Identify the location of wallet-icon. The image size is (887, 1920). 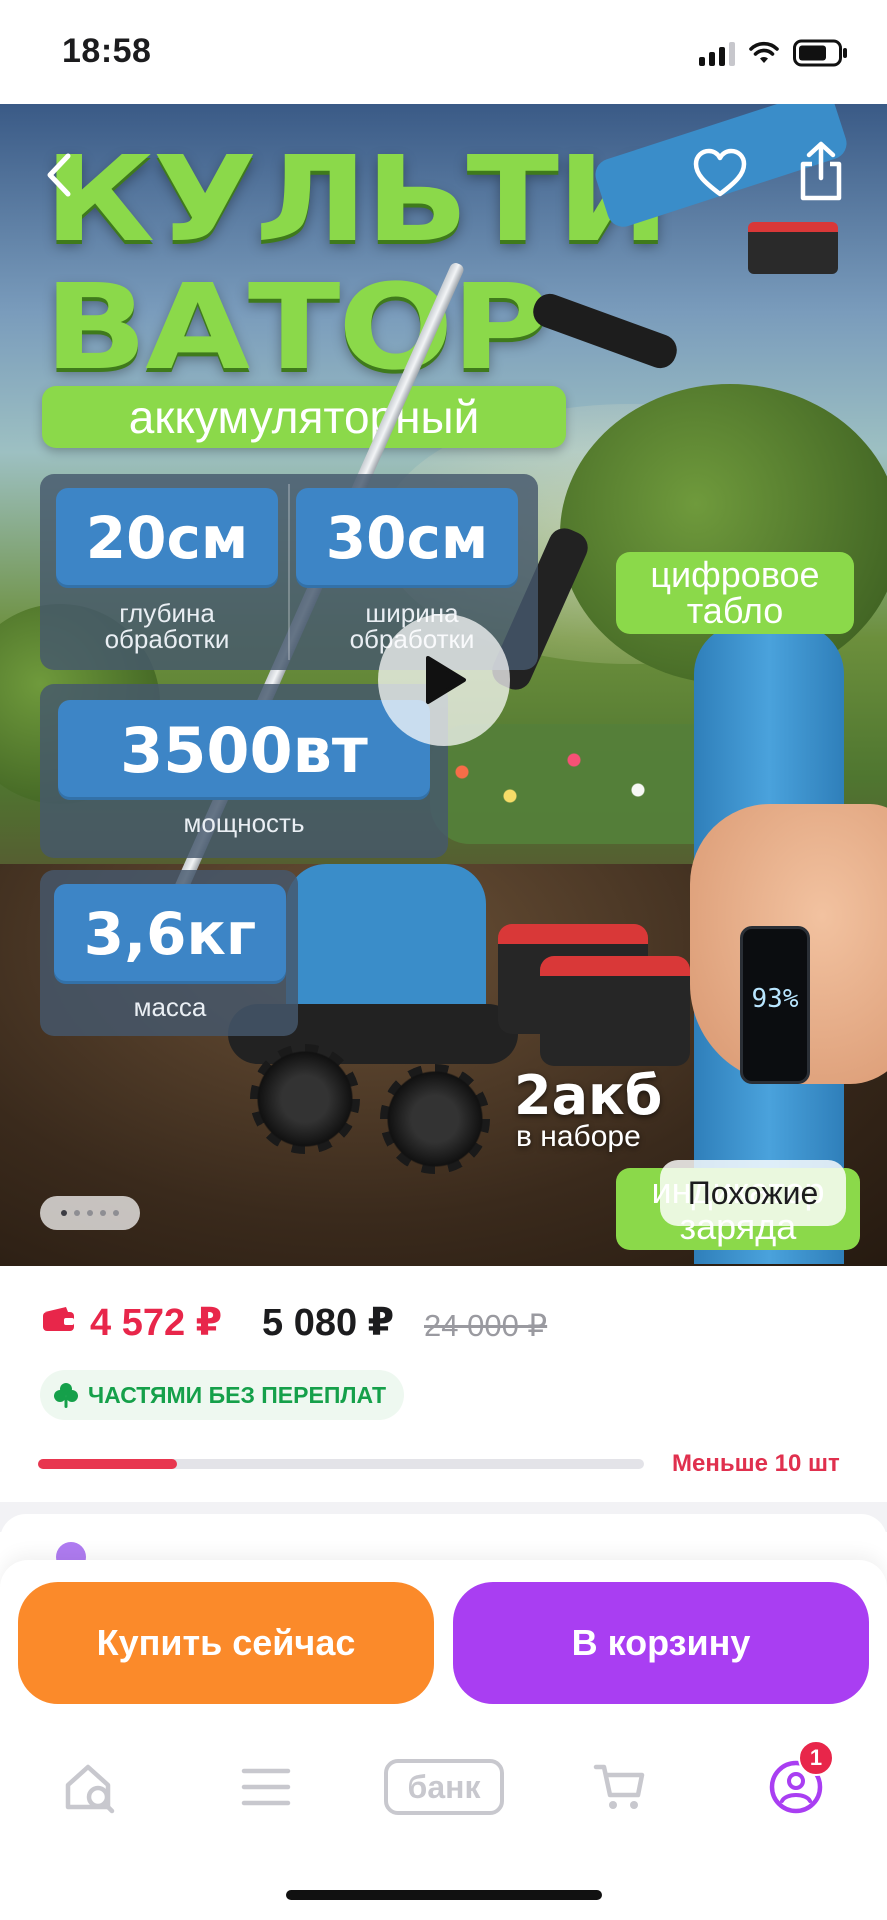
(58, 1319).